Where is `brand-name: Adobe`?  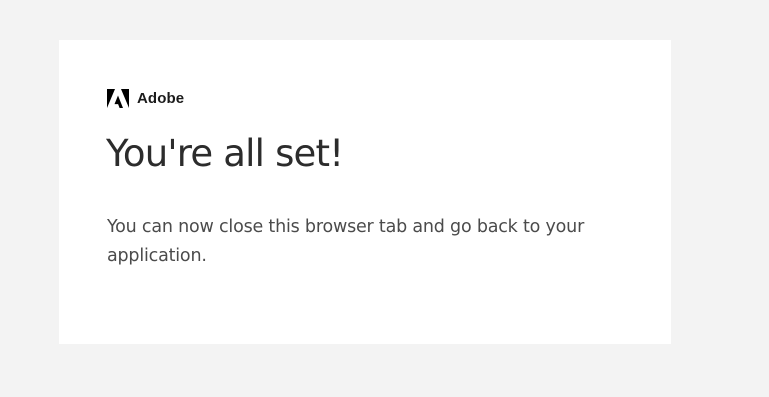 brand-name: Adobe is located at coordinates (161, 98).